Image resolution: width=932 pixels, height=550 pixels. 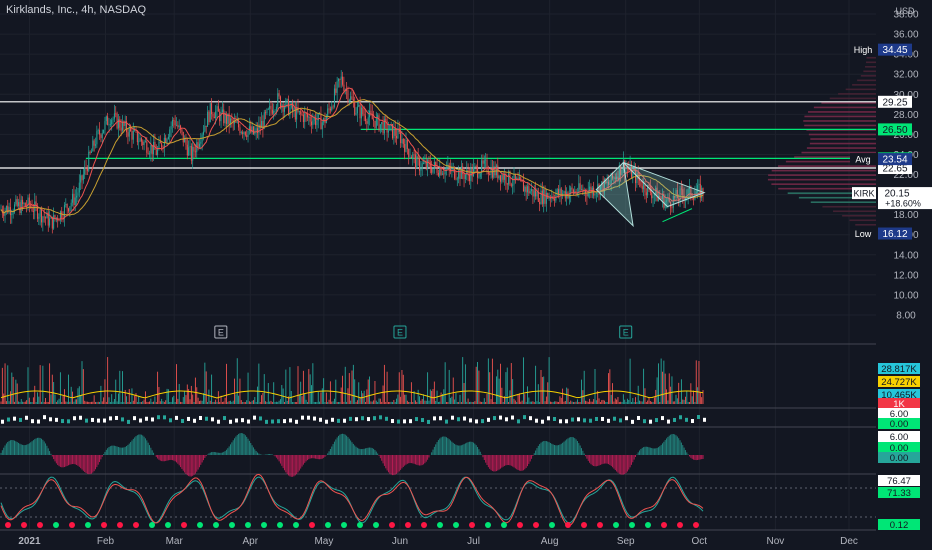 I want to click on time-tick-label: Nov, so click(x=775, y=541).